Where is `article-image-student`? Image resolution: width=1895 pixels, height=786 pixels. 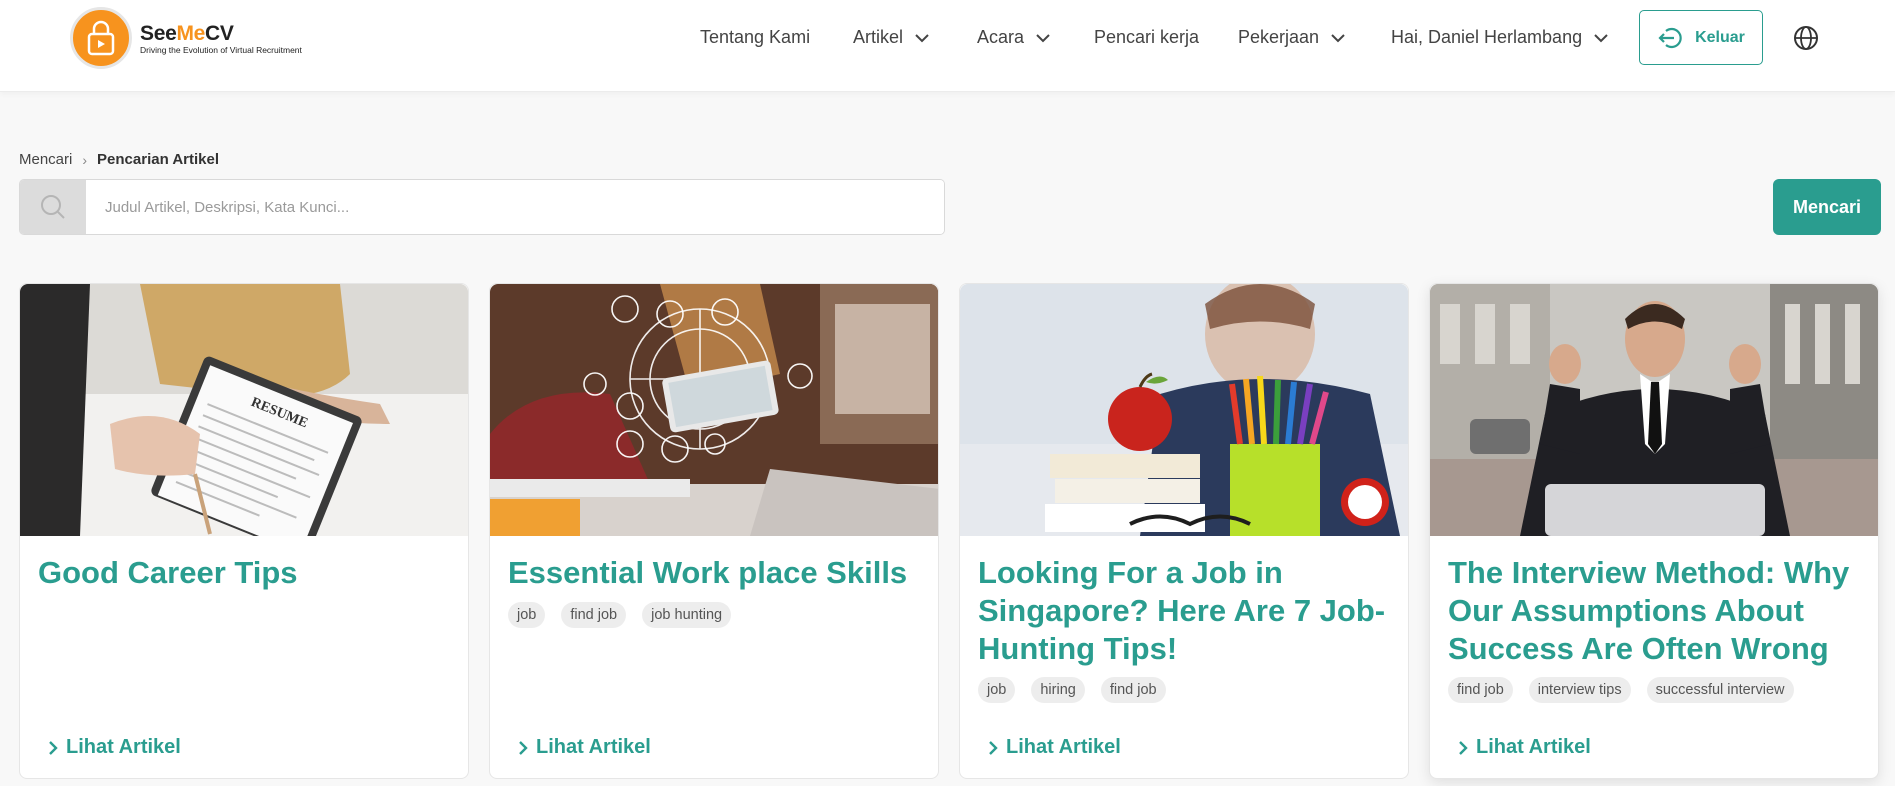 article-image-student is located at coordinates (1184, 410).